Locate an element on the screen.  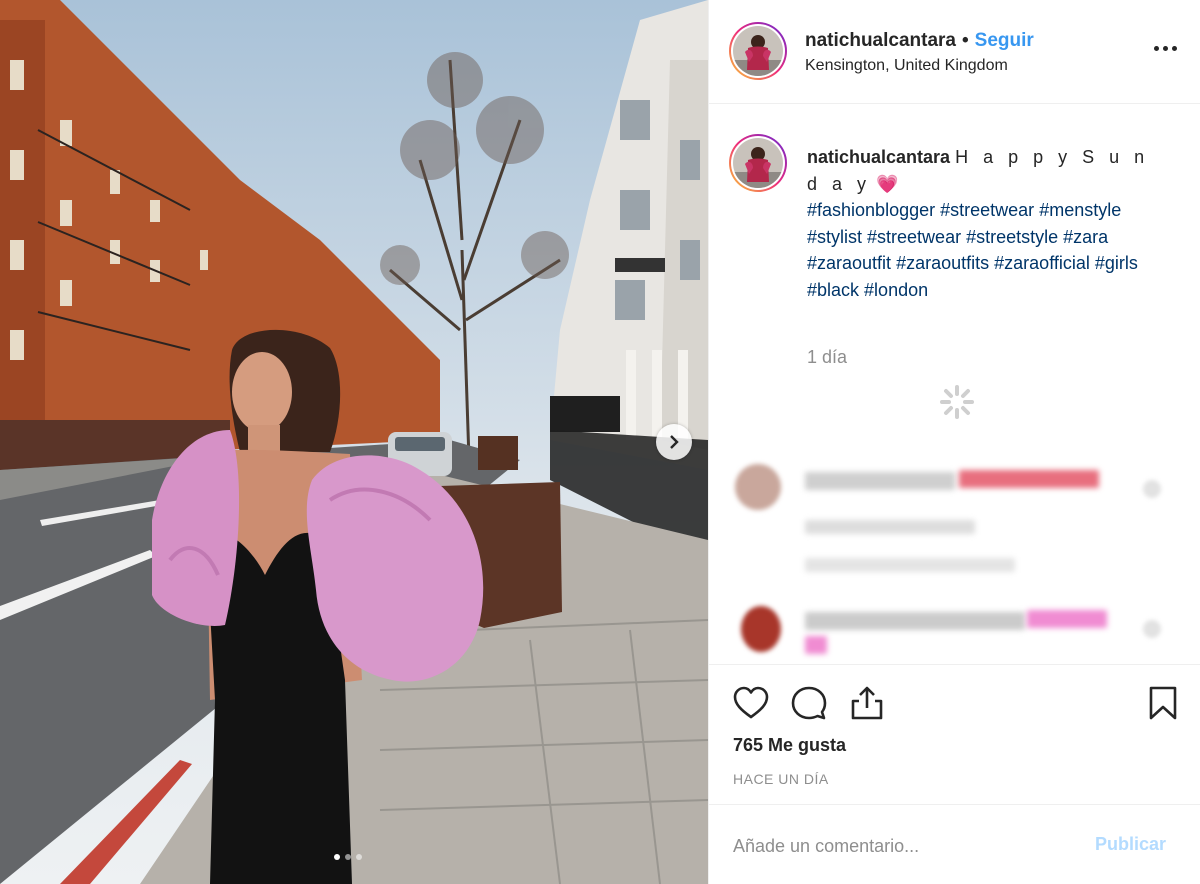
hashtag-link: #menstyle is located at coordinates (1080, 210).